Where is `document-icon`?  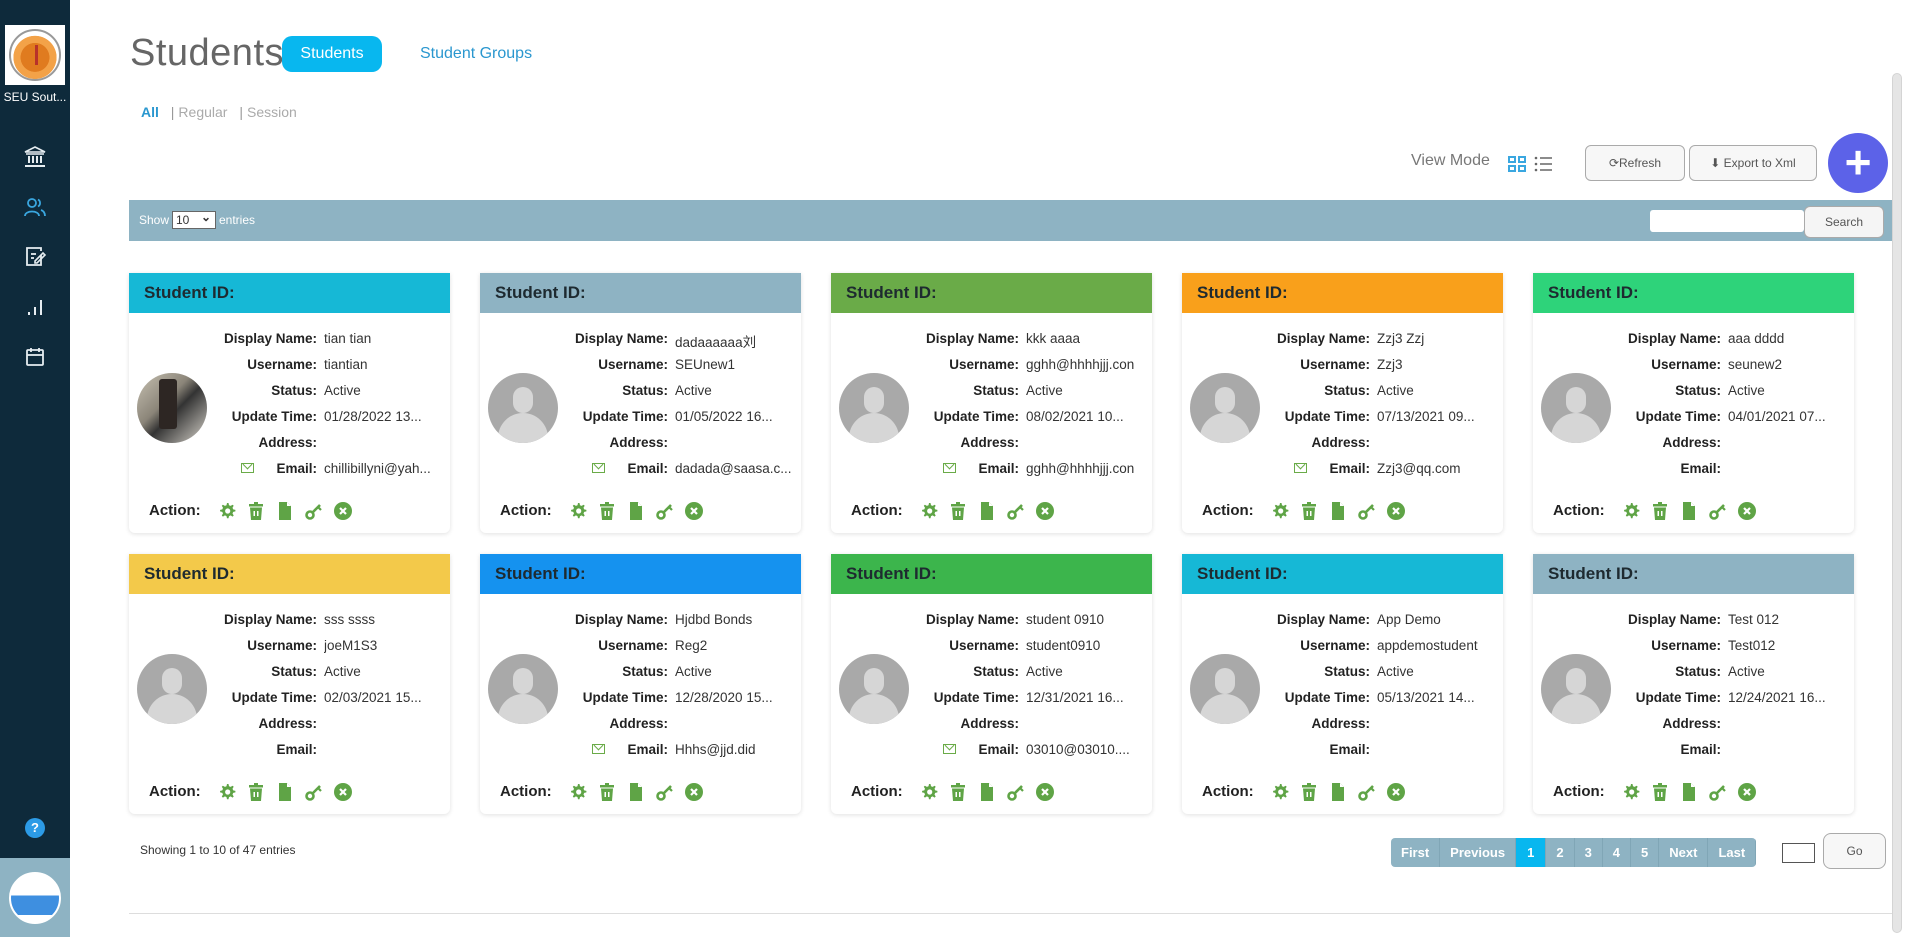 document-icon is located at coordinates (636, 792).